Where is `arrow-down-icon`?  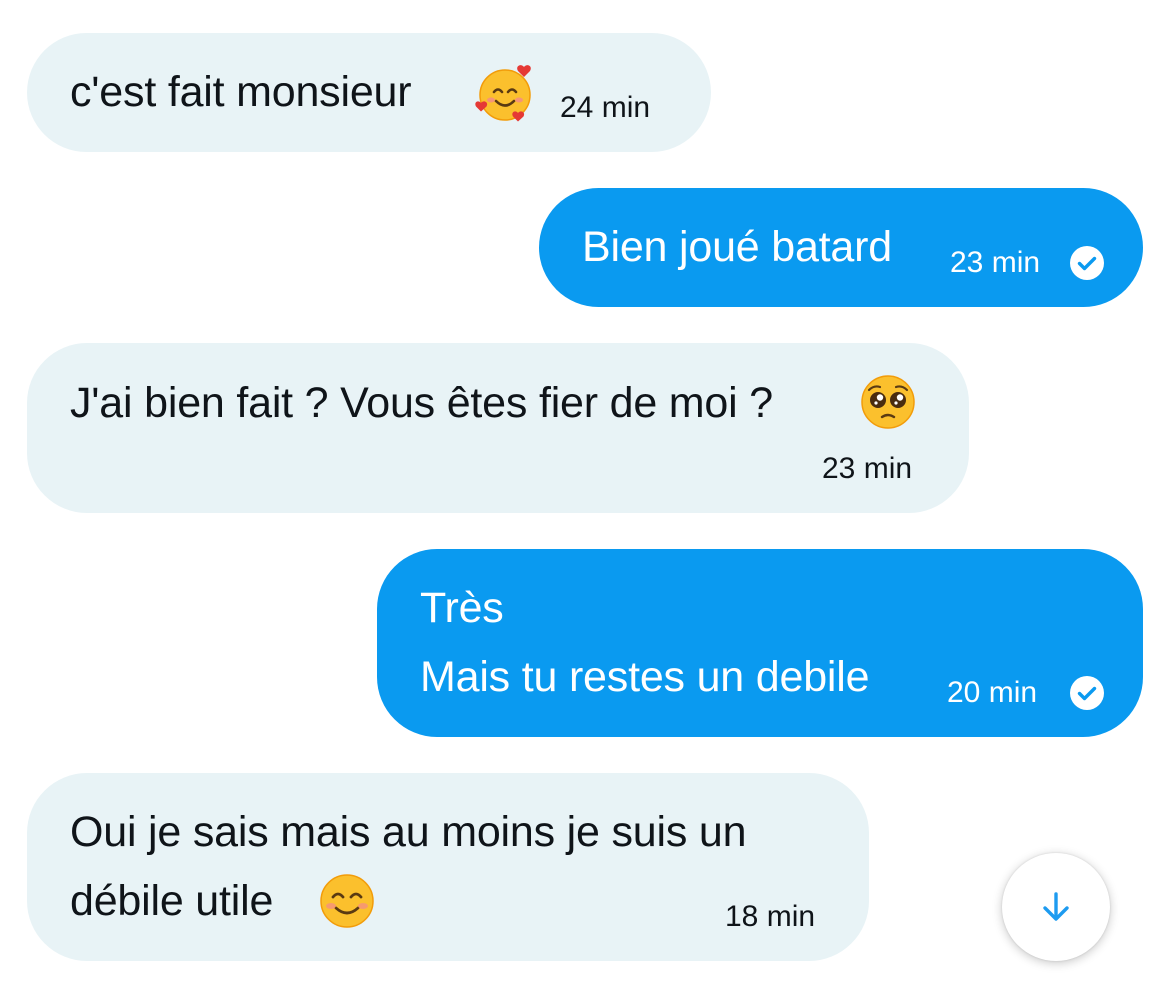 arrow-down-icon is located at coordinates (1056, 906).